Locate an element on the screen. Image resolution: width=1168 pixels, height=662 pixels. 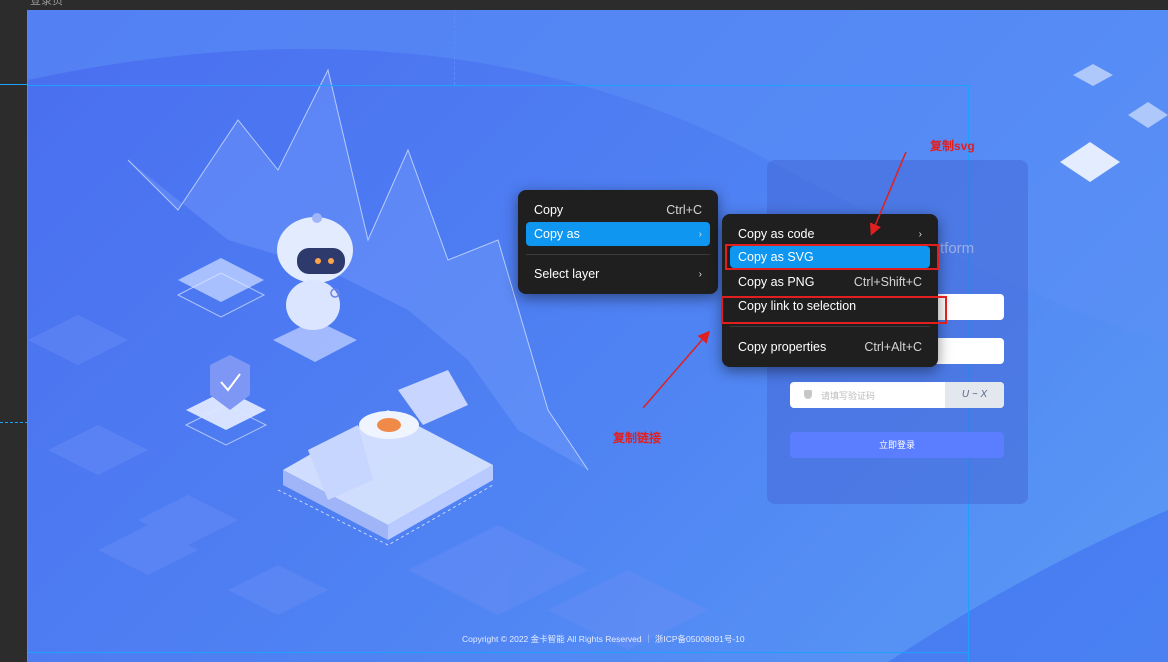
captcha-field: 请填写验证码 U ~ X is located at coordinates (897, 395).